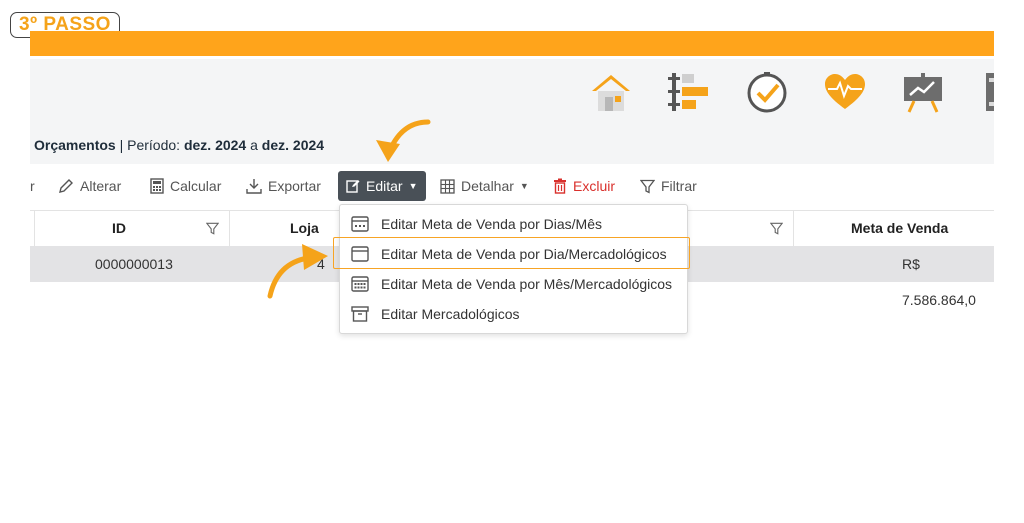 The width and height of the screenshot is (1024, 523). Describe the element at coordinates (157, 186) in the screenshot. I see `calculator-icon` at that location.